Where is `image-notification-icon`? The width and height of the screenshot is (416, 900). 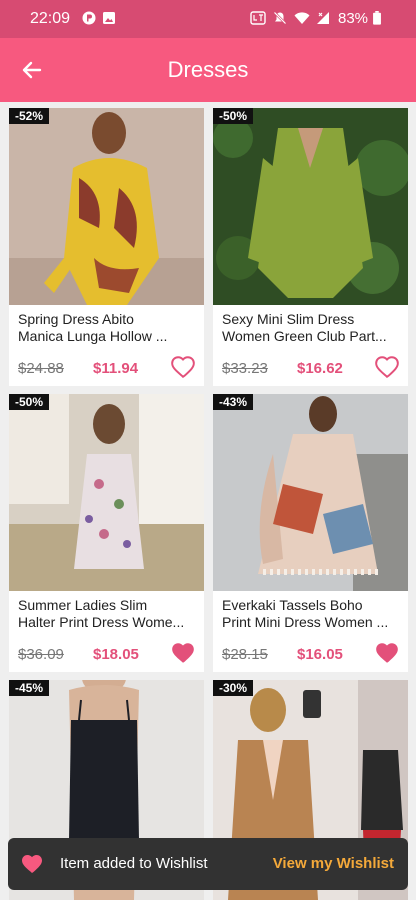 image-notification-icon is located at coordinates (109, 18).